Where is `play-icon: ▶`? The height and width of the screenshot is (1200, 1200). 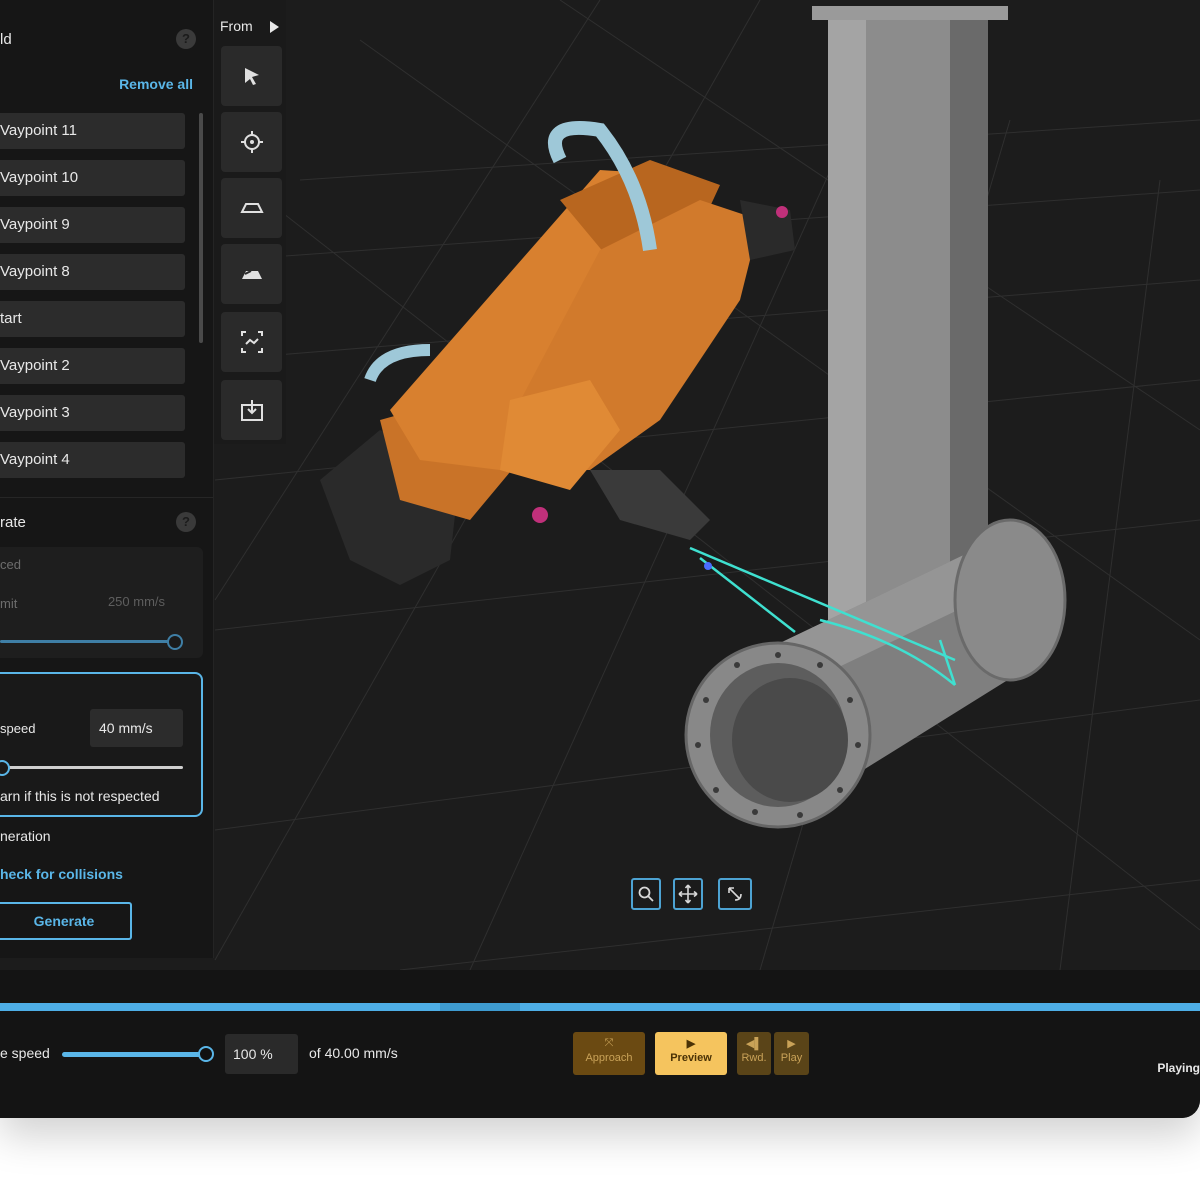
play-icon: ▶ is located at coordinates (791, 1044).